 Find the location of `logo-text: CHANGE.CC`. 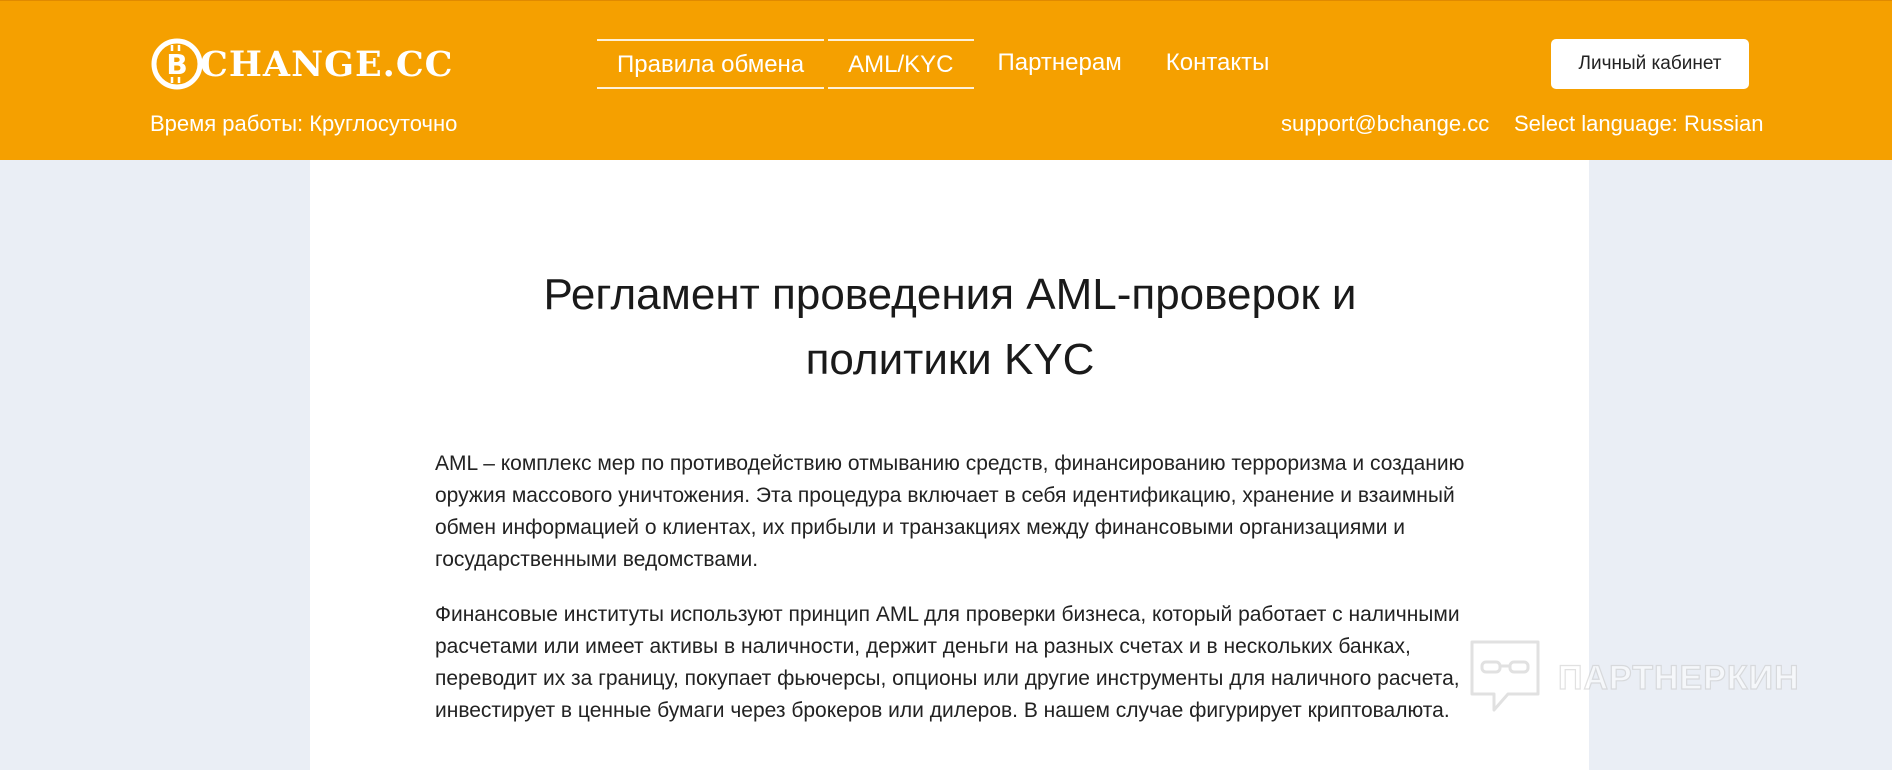

logo-text: CHANGE.CC is located at coordinates (327, 64).